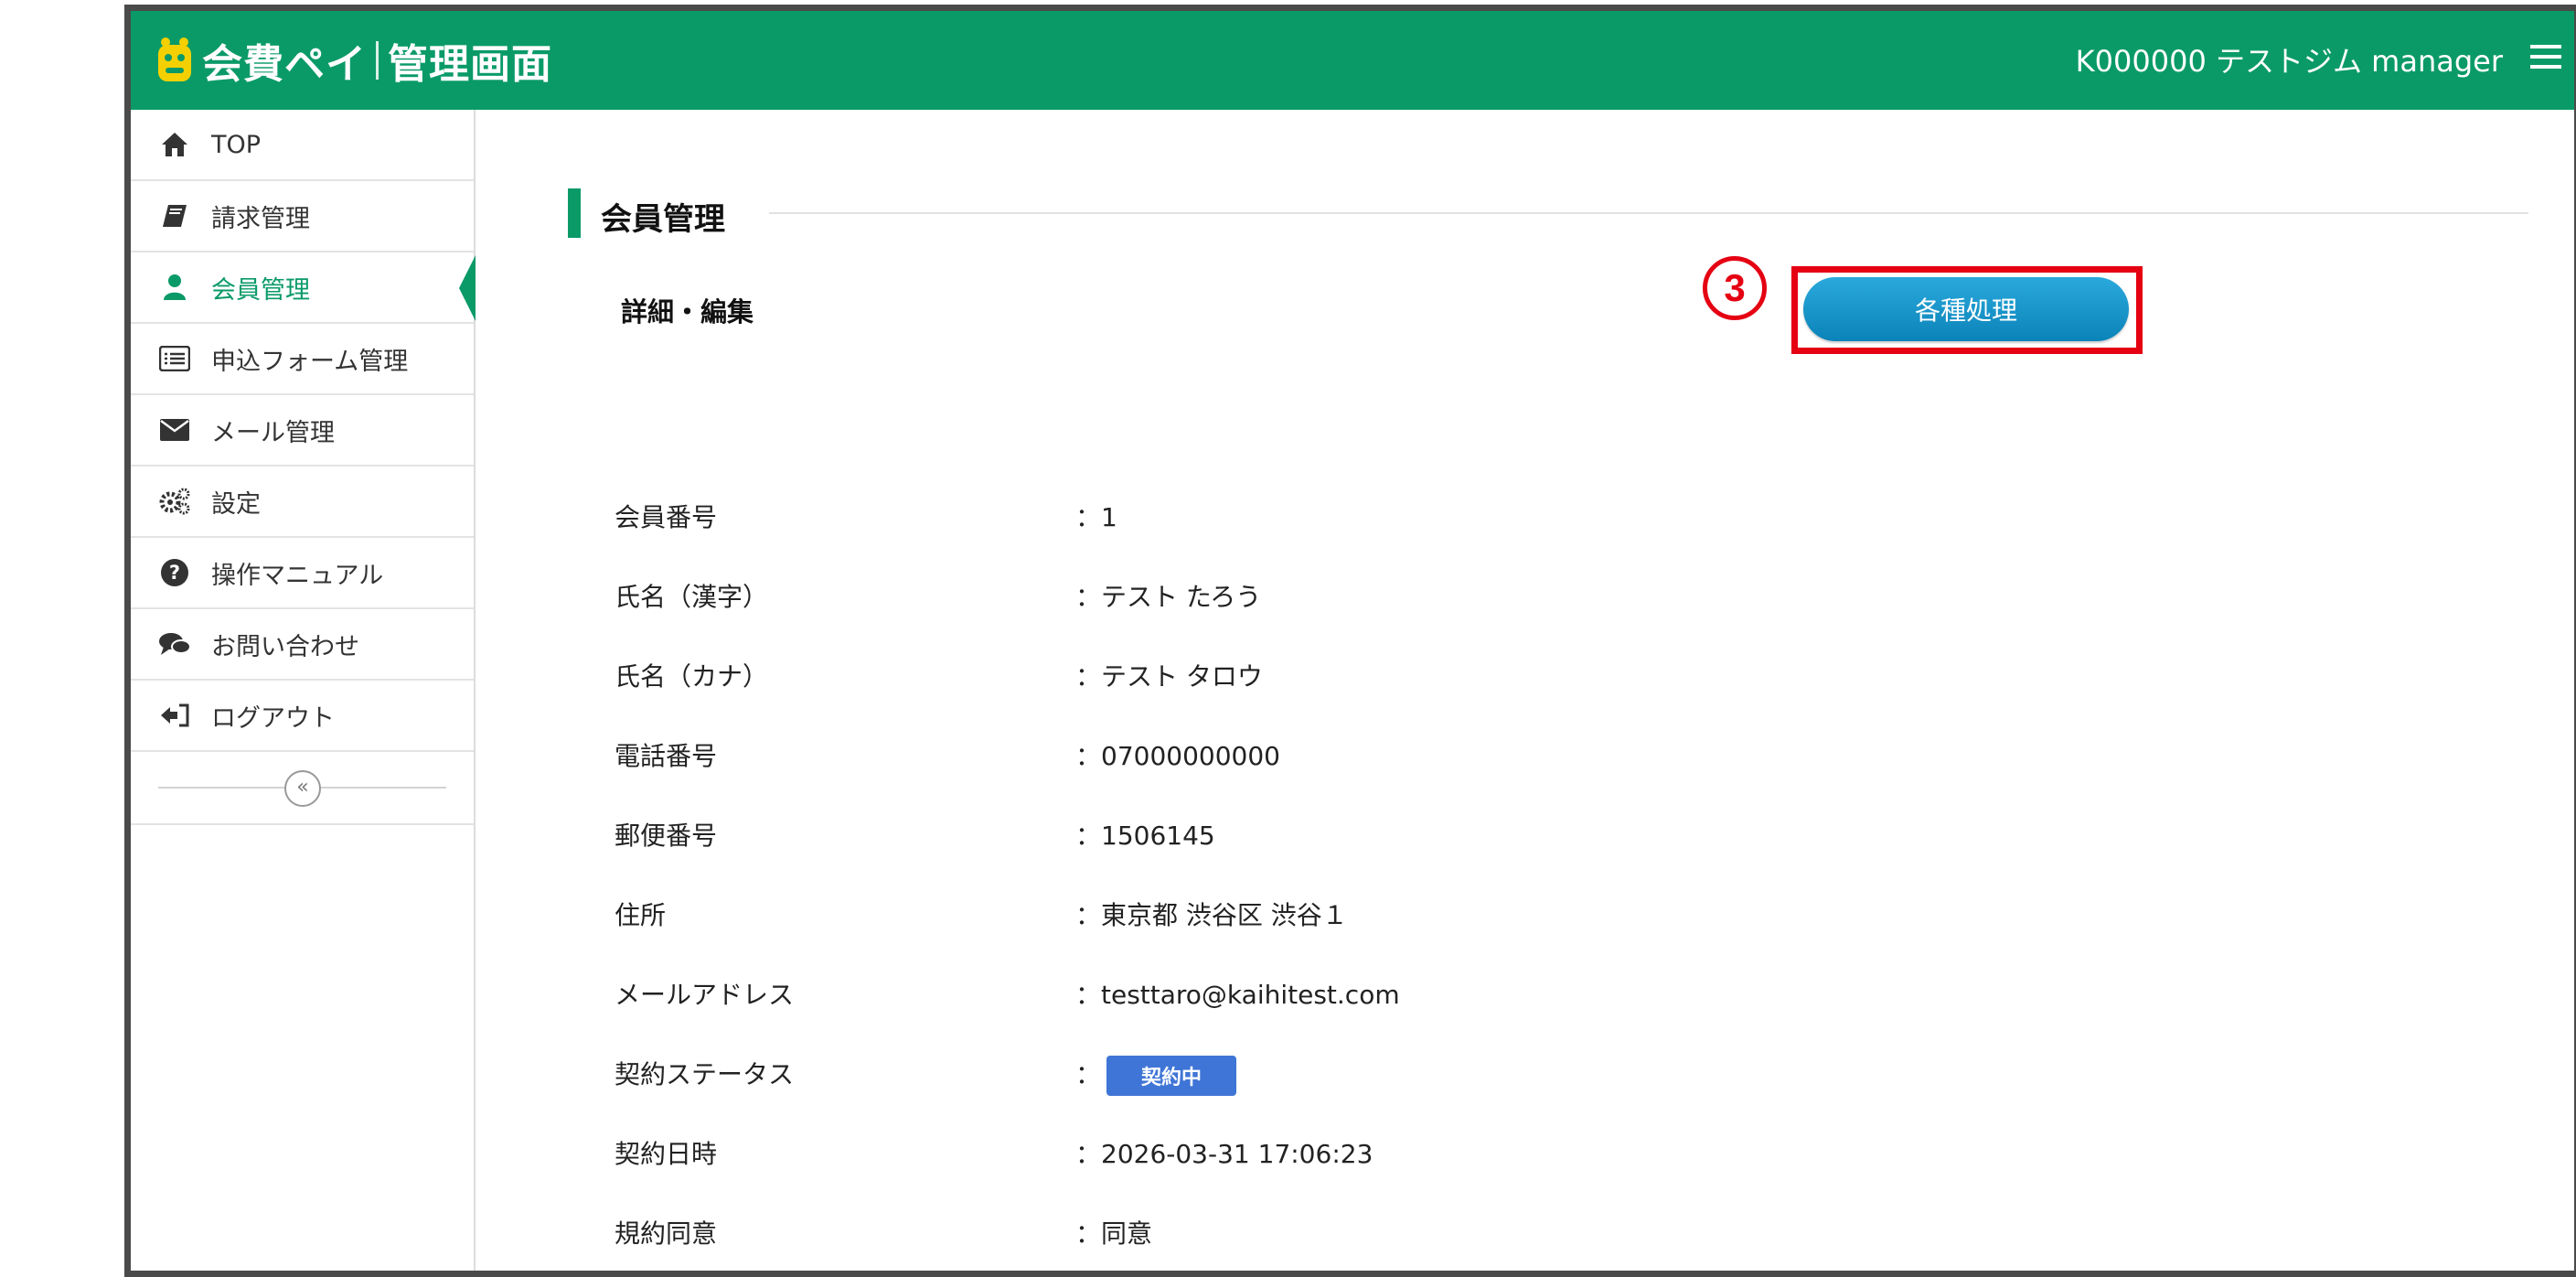 The image size is (2576, 1277). I want to click on user-icon, so click(174, 287).